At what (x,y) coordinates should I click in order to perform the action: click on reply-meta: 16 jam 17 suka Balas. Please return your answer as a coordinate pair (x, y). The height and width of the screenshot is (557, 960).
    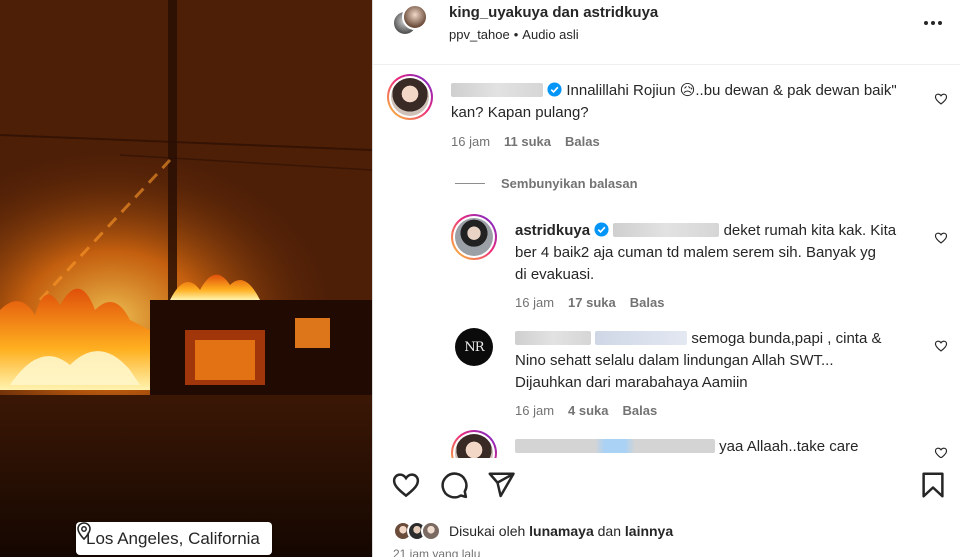
    Looking at the image, I should click on (589, 302).